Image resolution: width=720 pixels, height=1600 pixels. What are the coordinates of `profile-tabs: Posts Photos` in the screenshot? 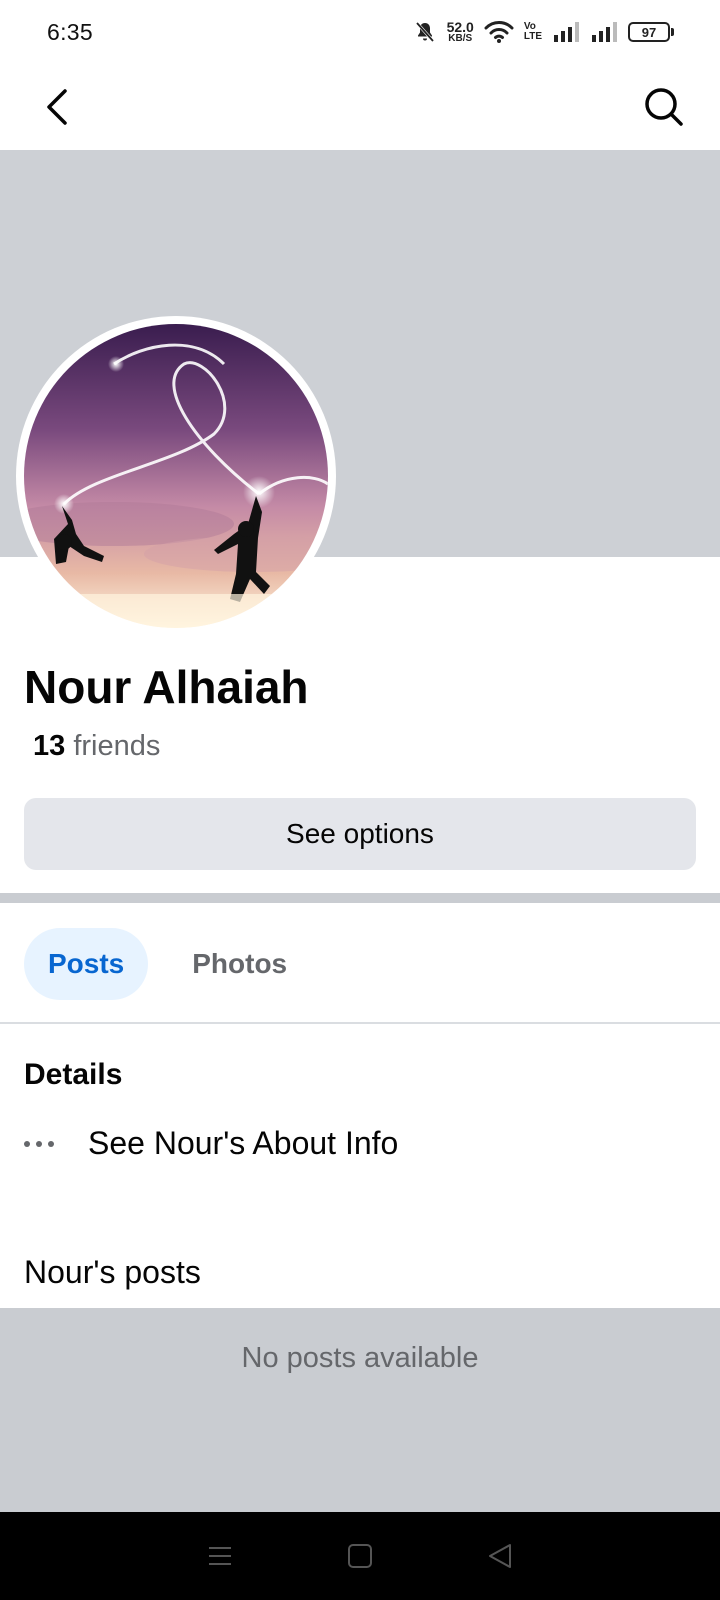 It's located at (167, 964).